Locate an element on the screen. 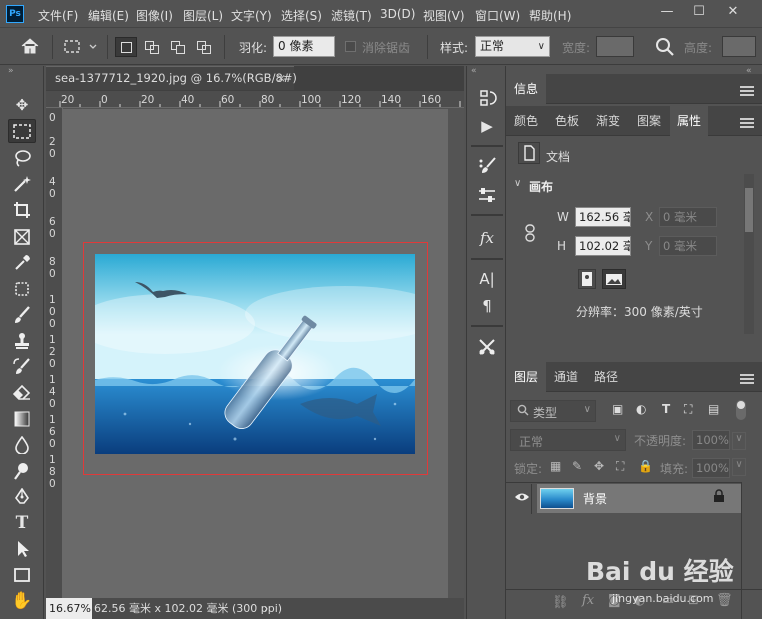 The image size is (762, 619). tab-swatches: 色板 is located at coordinates (567, 121).